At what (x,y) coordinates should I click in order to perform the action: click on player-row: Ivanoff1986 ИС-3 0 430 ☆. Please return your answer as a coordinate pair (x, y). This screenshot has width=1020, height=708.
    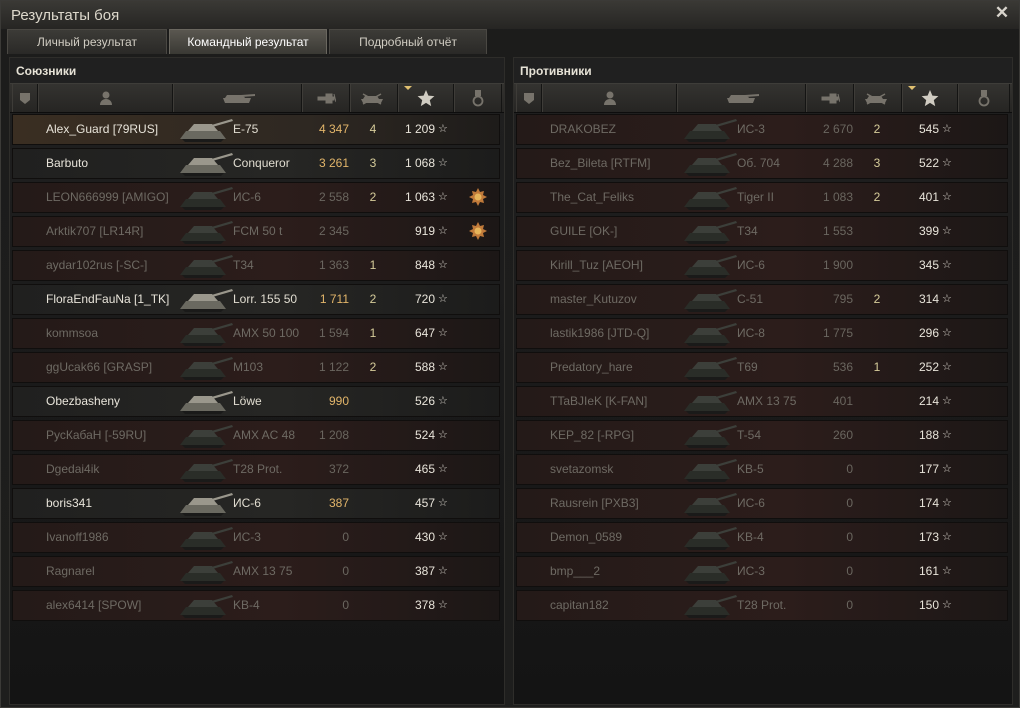
    Looking at the image, I should click on (256, 537).